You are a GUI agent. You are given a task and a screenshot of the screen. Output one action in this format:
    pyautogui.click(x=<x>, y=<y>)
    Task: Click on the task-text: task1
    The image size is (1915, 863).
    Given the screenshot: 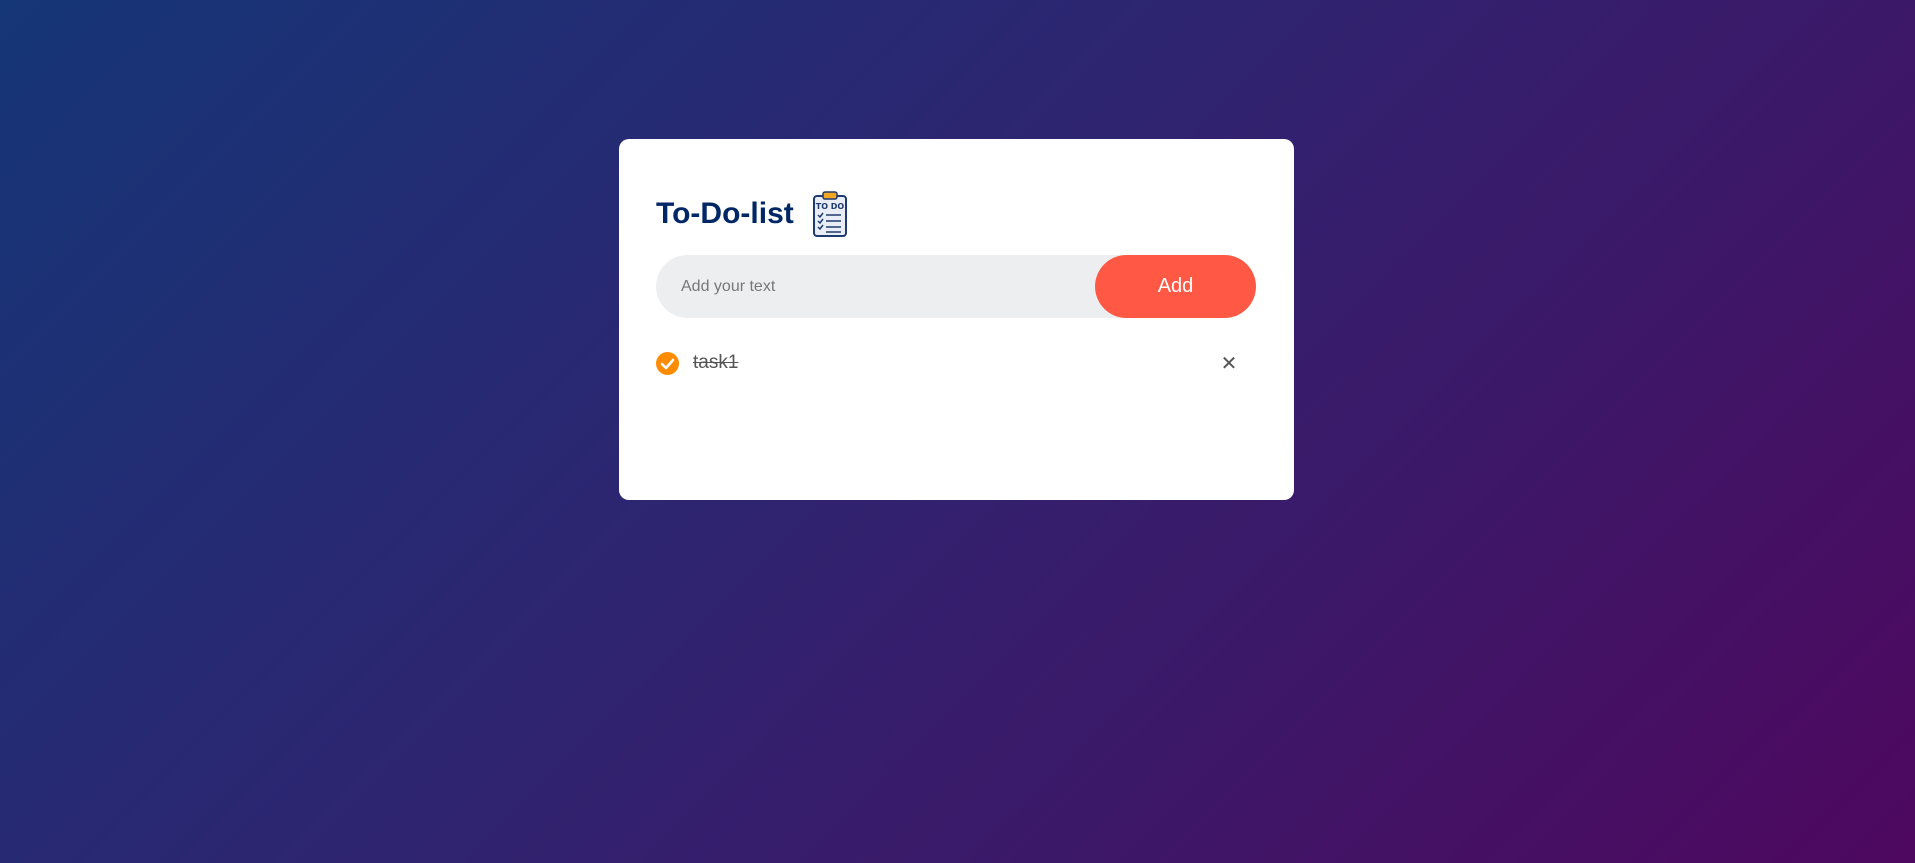 What is the action you would take?
    pyautogui.click(x=716, y=362)
    